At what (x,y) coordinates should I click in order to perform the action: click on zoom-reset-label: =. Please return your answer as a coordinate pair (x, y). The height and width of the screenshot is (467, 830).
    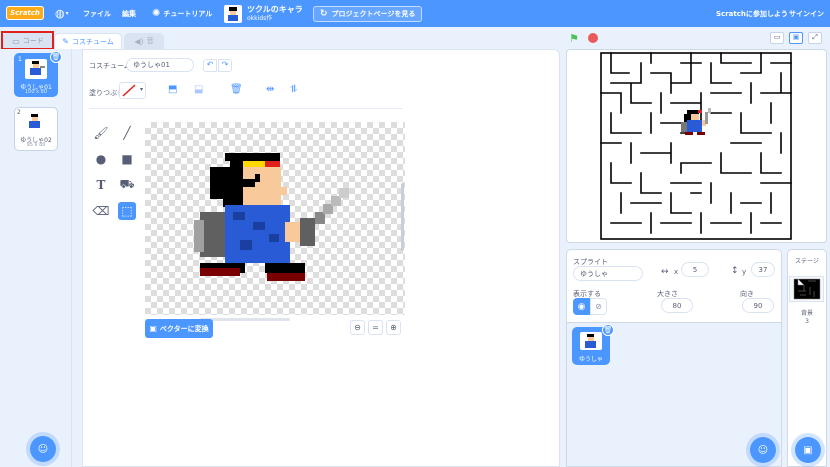
    Looking at the image, I should click on (375, 327).